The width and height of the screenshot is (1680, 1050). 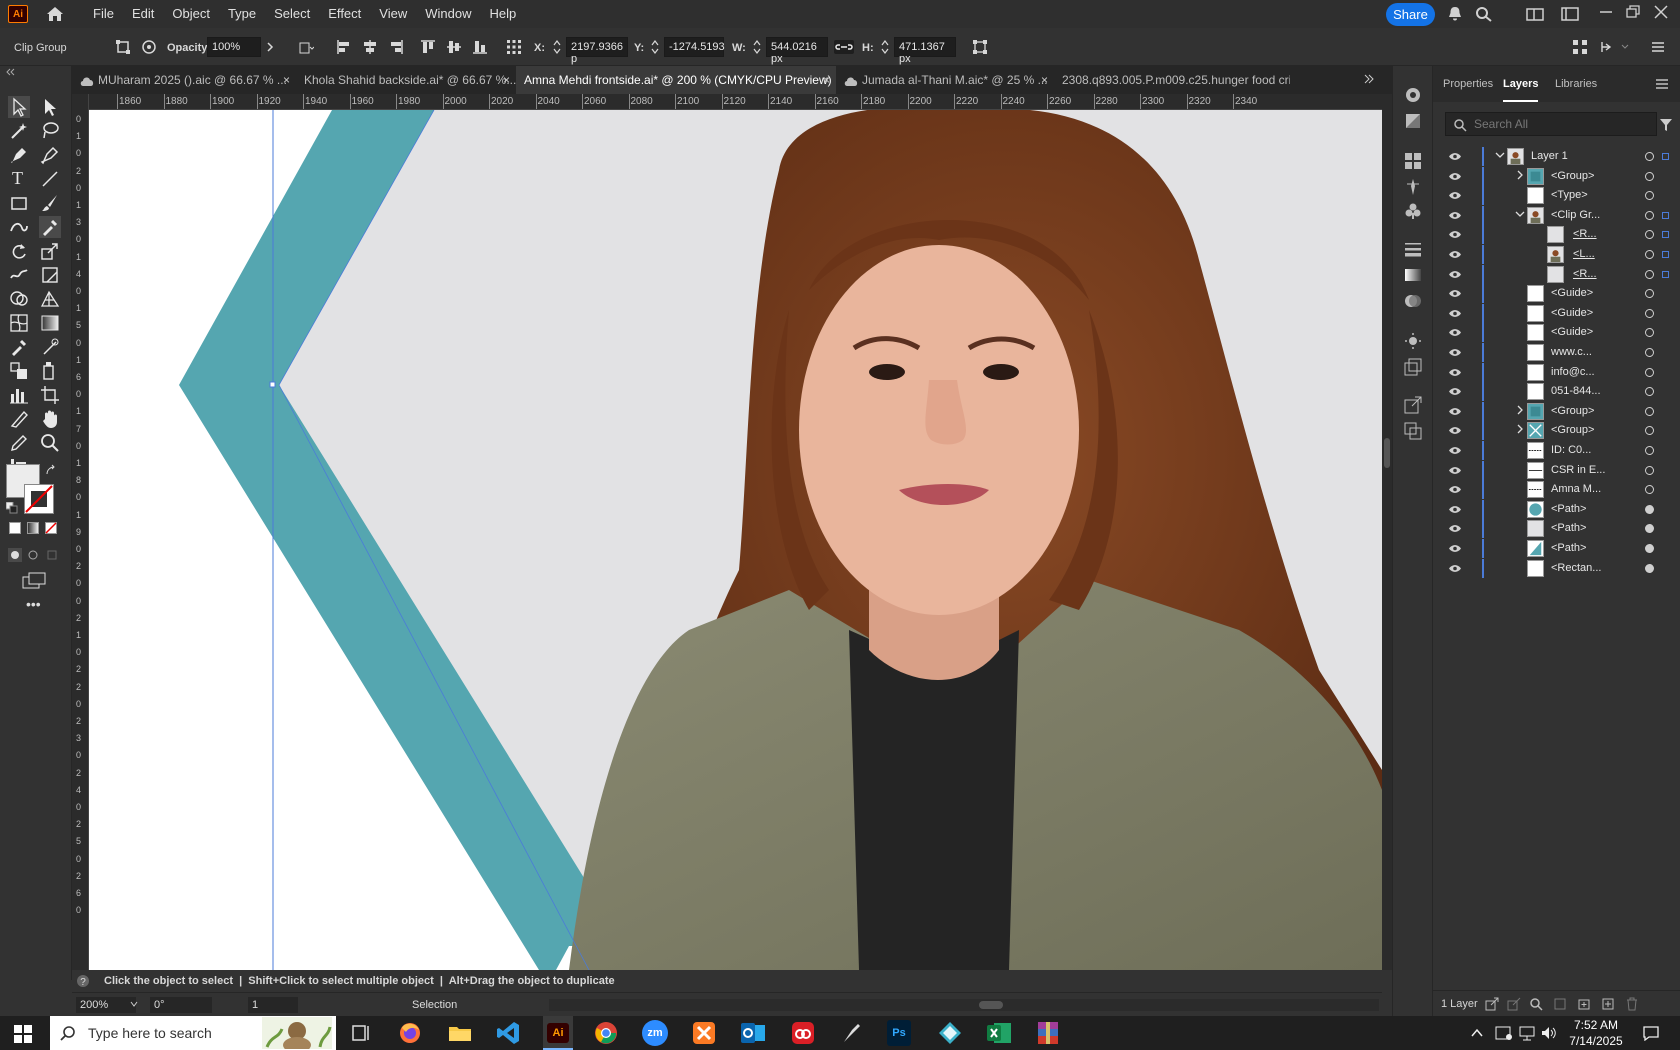 I want to click on align-right-icon, so click(x=396, y=47).